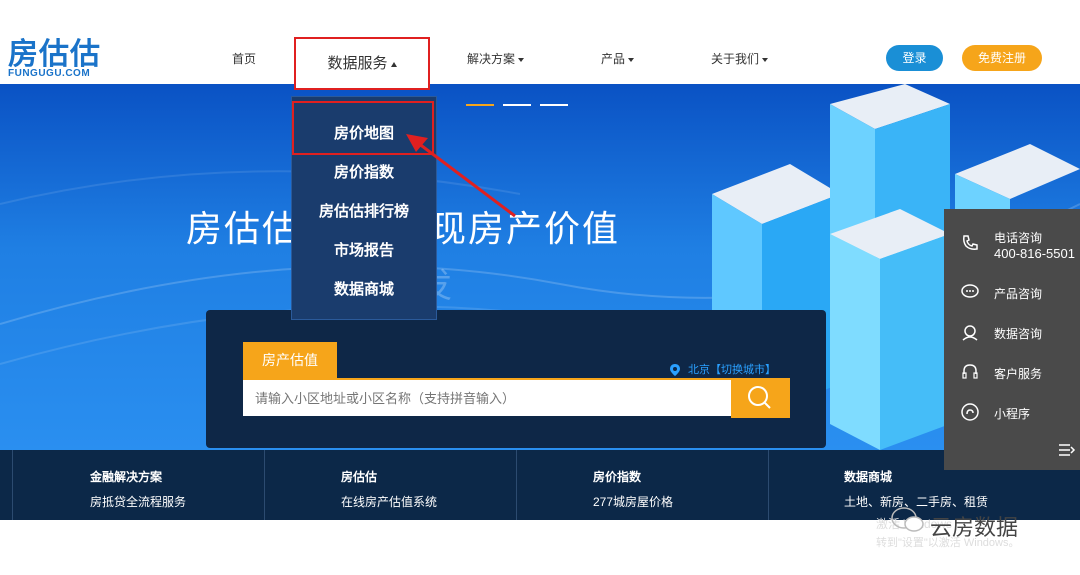  Describe the element at coordinates (970, 371) in the screenshot. I see `headset-icon` at that location.